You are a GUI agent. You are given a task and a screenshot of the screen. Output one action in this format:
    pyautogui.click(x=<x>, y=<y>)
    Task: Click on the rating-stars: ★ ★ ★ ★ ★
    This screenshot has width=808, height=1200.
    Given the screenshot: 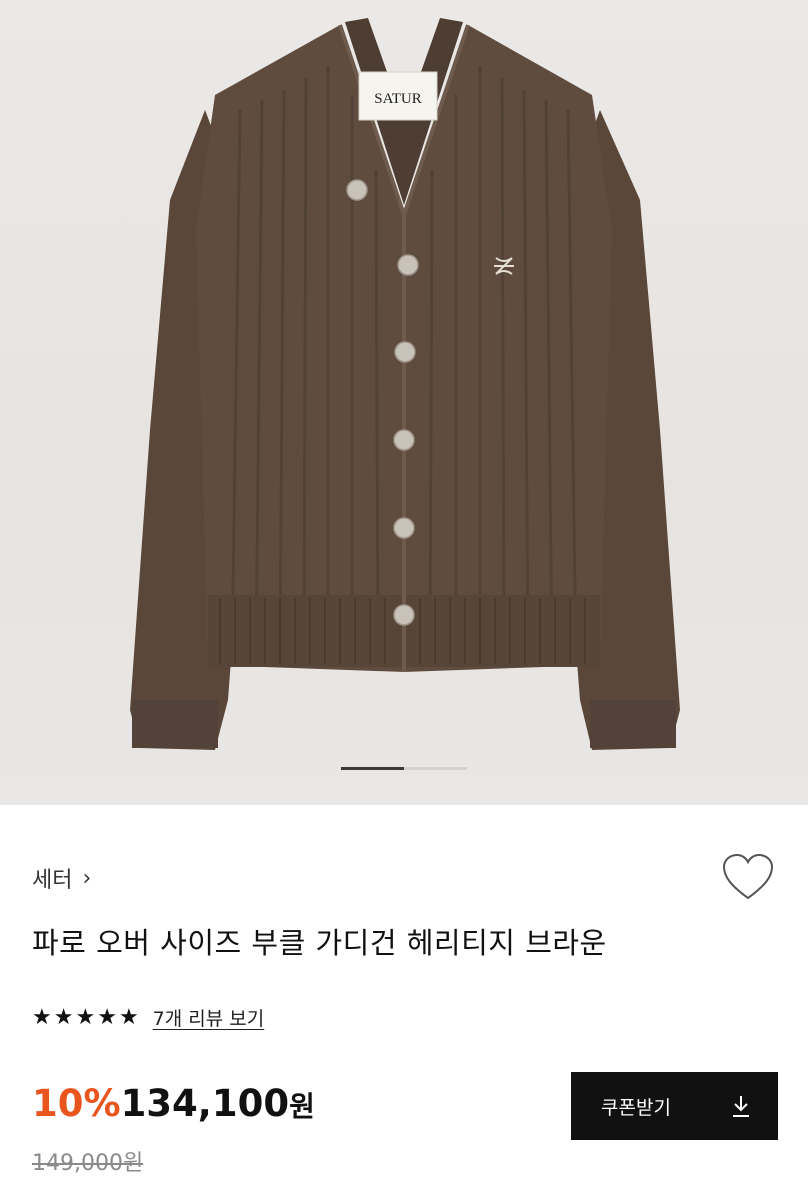 What is the action you would take?
    pyautogui.click(x=85, y=1017)
    